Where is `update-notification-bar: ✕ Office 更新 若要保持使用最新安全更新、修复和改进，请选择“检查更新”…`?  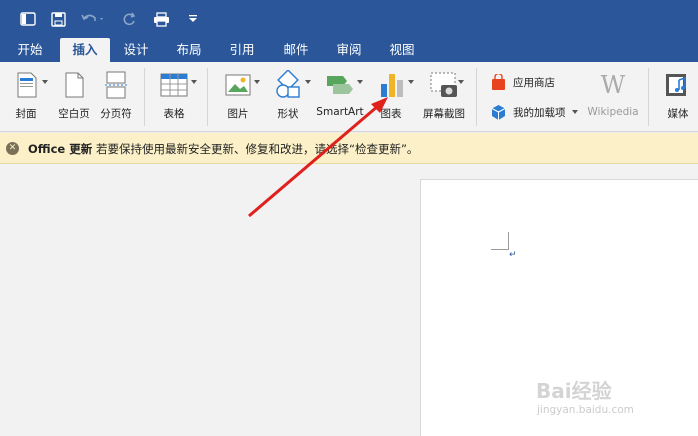
update-notification-bar: ✕ Office 更新 若要保持使用最新安全更新、修复和改进，请选择“检查更新”… is located at coordinates (349, 148).